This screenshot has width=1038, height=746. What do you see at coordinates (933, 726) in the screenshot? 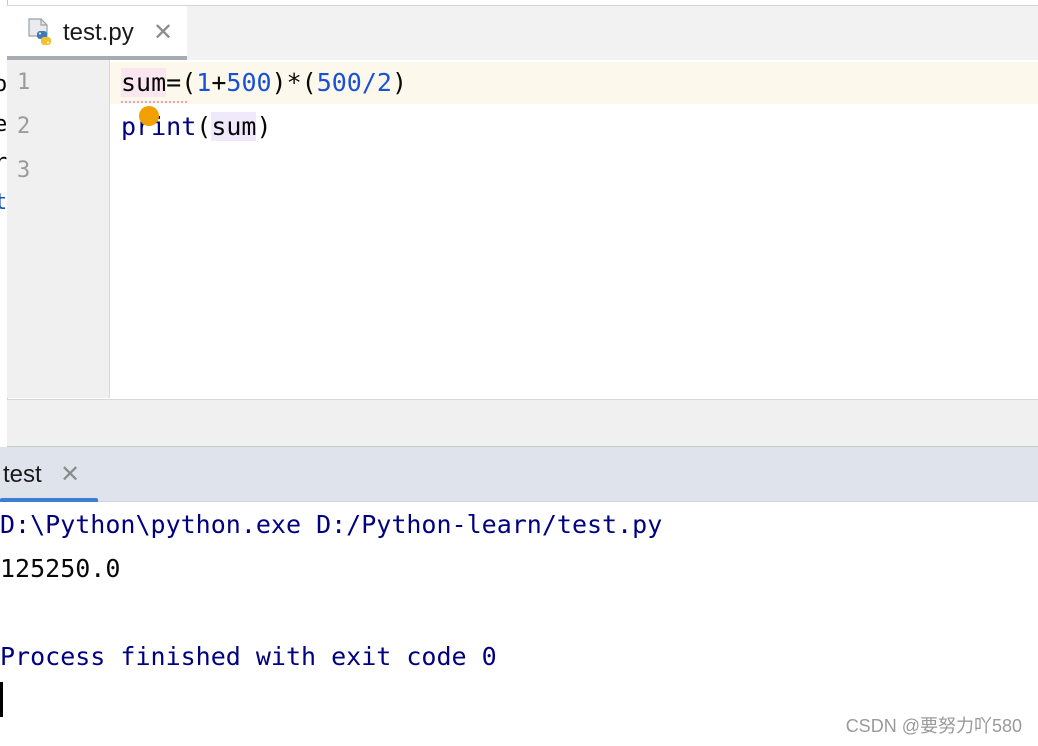
I see `watermark: CSDN @要努力吖580` at bounding box center [933, 726].